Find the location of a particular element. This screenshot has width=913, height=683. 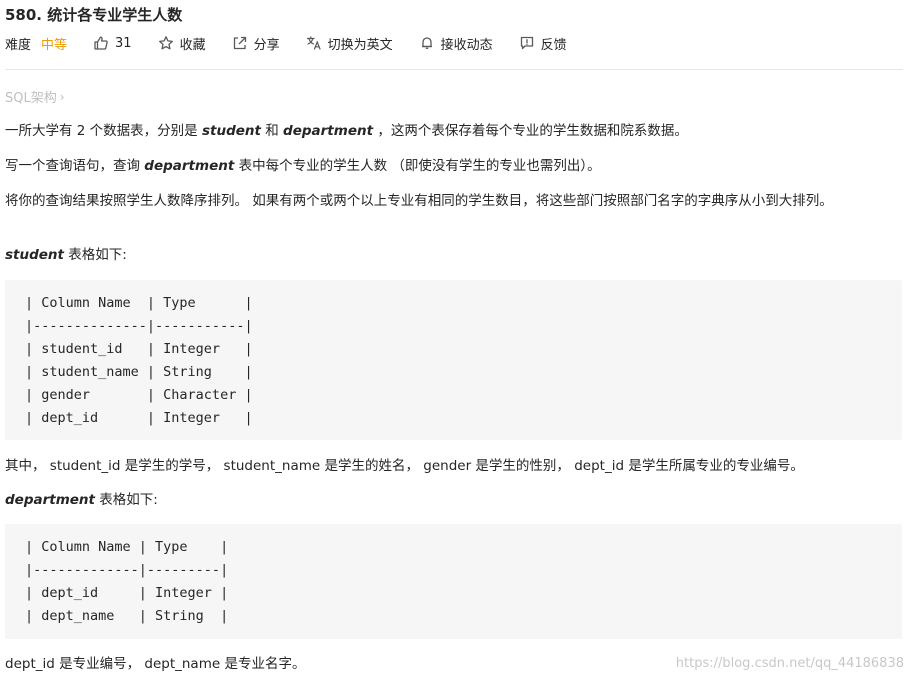

translate-label: 切换为英文 is located at coordinates (360, 45).